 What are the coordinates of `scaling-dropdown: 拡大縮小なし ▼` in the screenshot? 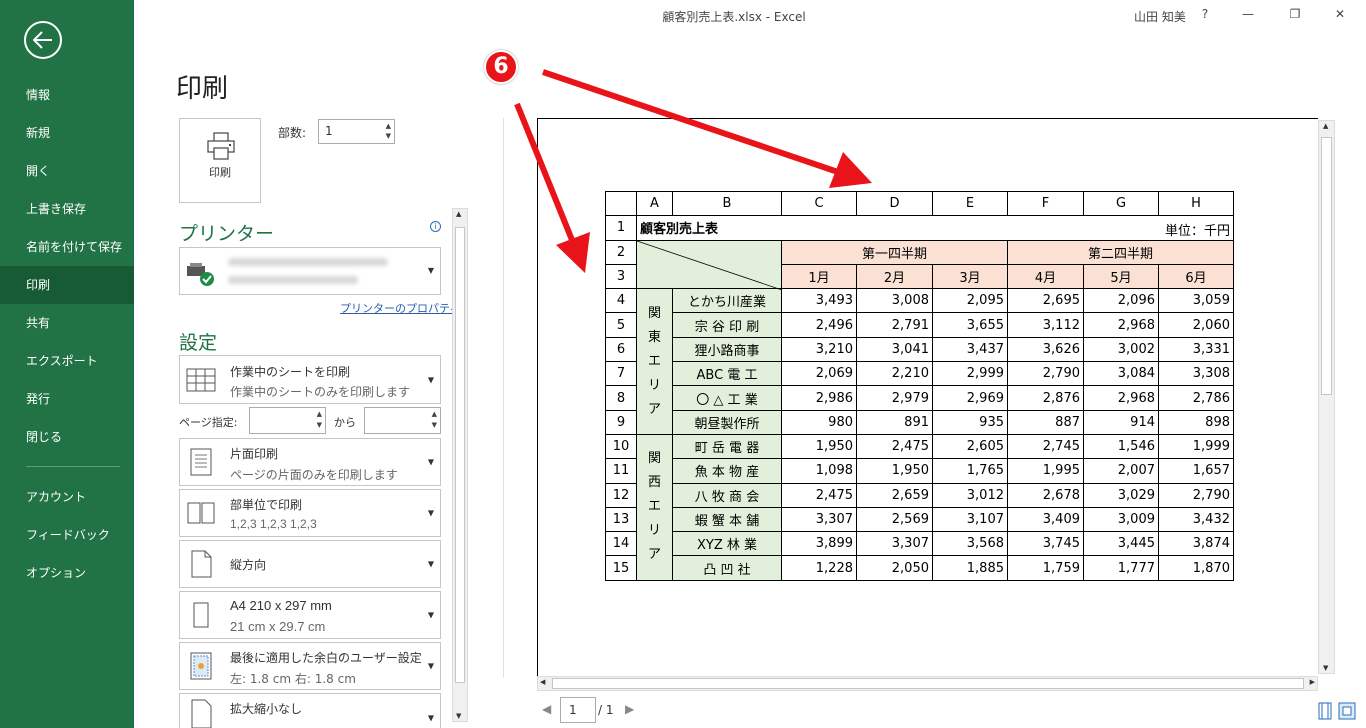 It's located at (310, 710).